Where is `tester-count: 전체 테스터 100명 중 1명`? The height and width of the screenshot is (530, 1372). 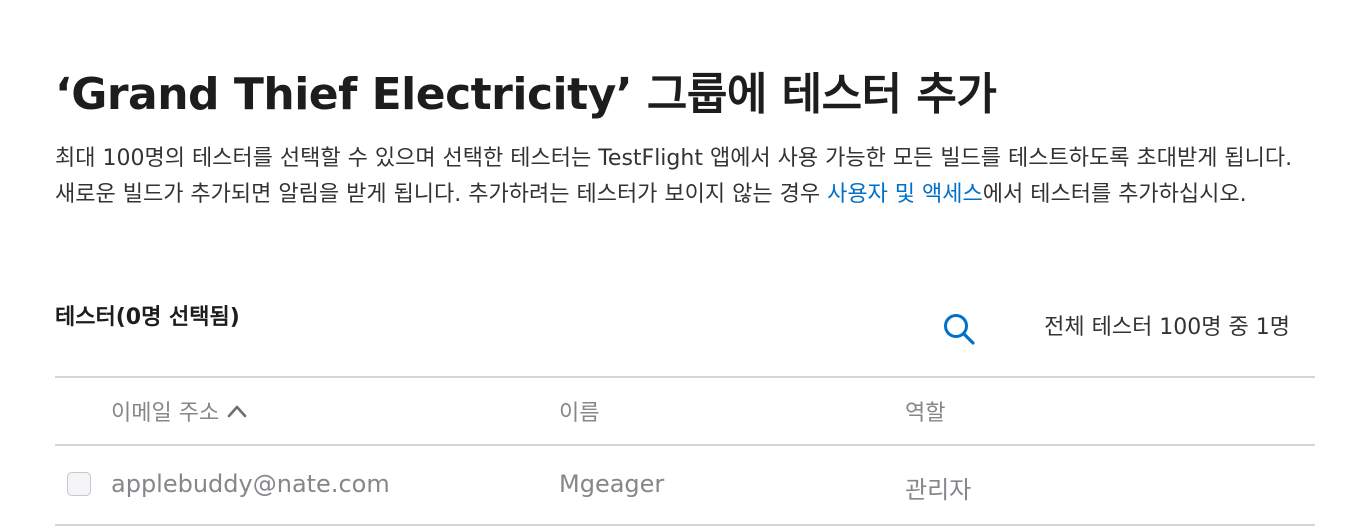 tester-count: 전체 테스터 100명 중 1명 is located at coordinates (1167, 327).